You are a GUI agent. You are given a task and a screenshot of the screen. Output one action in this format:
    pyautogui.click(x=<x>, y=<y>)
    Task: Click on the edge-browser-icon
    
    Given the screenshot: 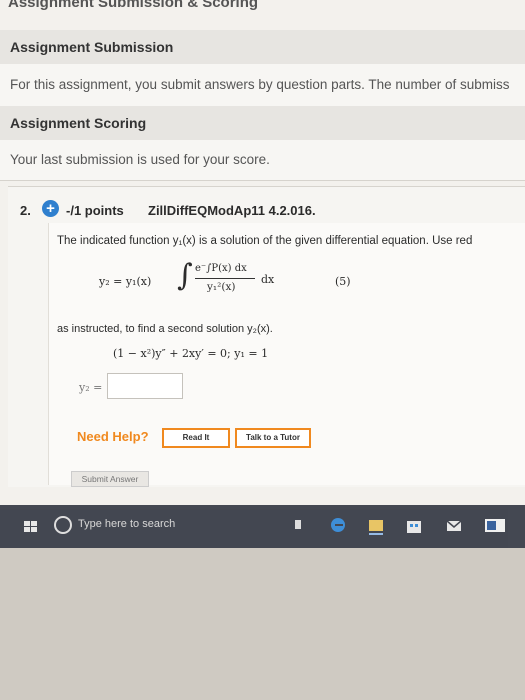 What is the action you would take?
    pyautogui.click(x=338, y=525)
    